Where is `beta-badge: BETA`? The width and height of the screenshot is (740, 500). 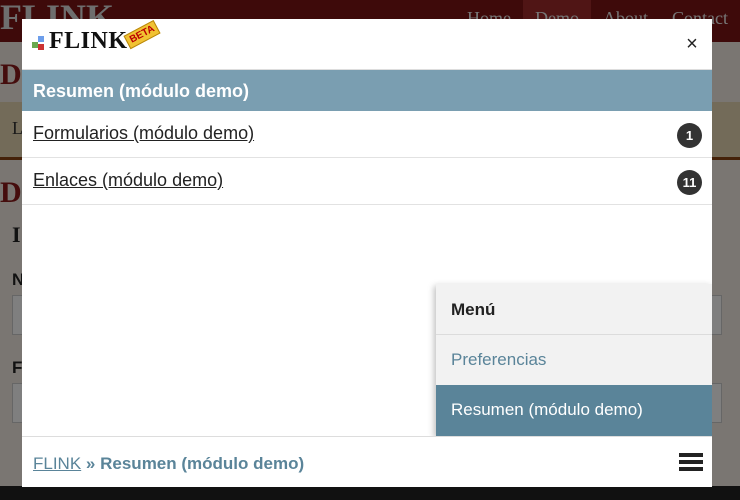
beta-badge: BETA is located at coordinates (142, 34).